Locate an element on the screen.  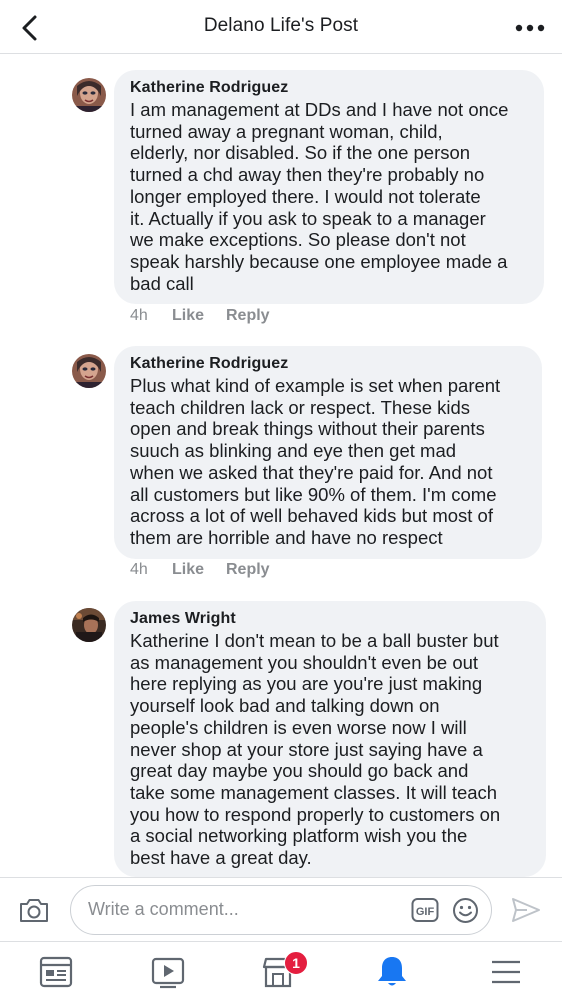
bottom-tab-bar: 1 is located at coordinates (281, 970).